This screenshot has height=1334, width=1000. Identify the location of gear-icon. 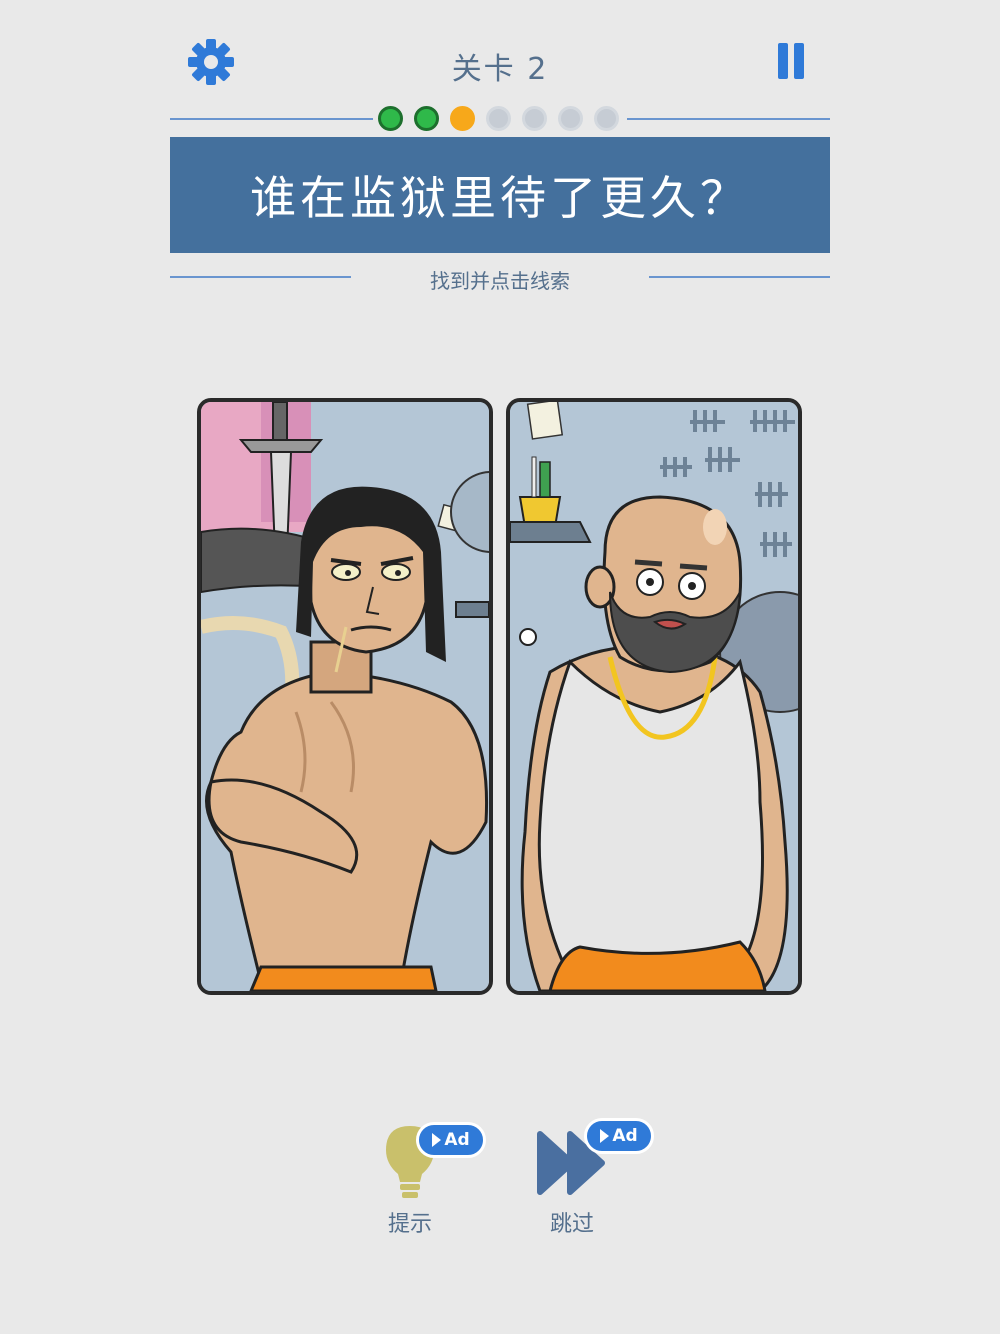
(211, 62).